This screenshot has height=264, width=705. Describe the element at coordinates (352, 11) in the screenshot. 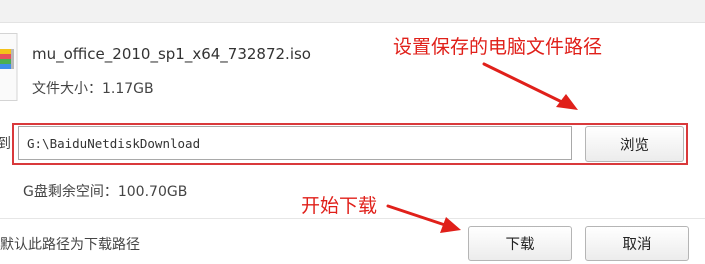

I see `dialog-top-strip` at that location.